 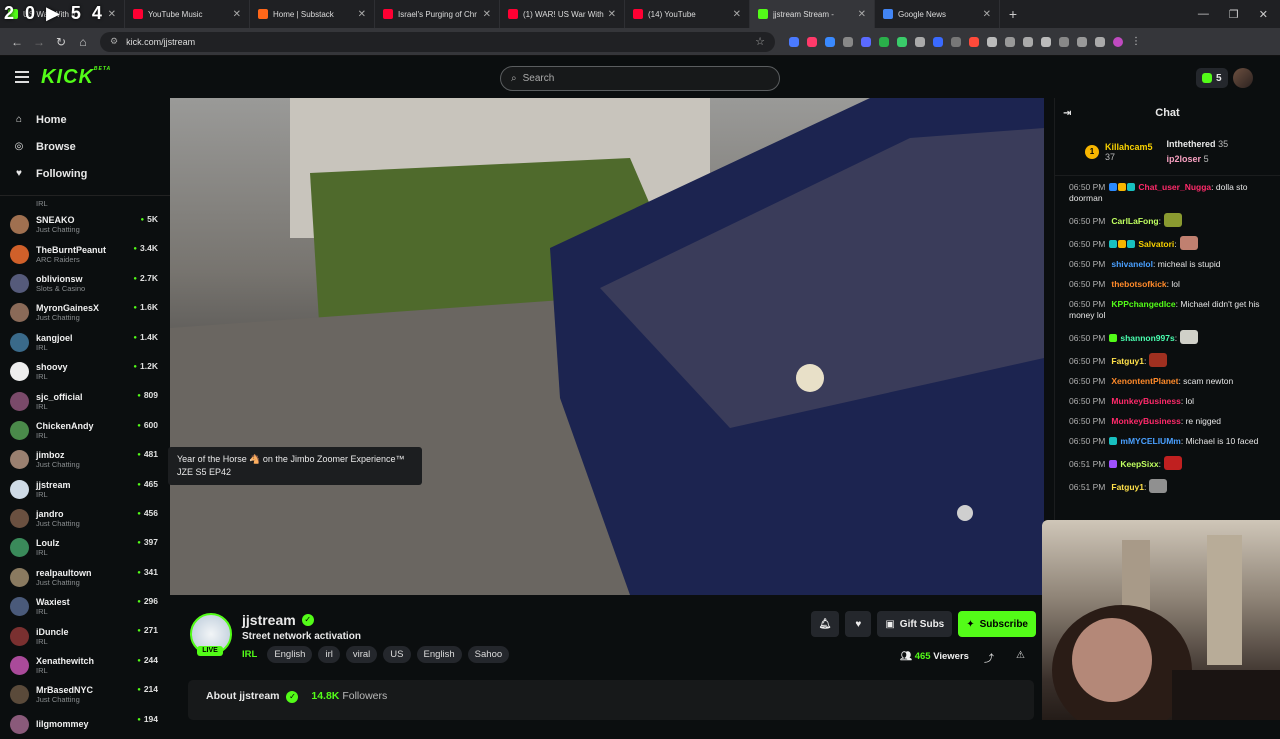 What do you see at coordinates (85, 665) in the screenshot?
I see `followed-channel: XenathewitchIRL 244` at bounding box center [85, 665].